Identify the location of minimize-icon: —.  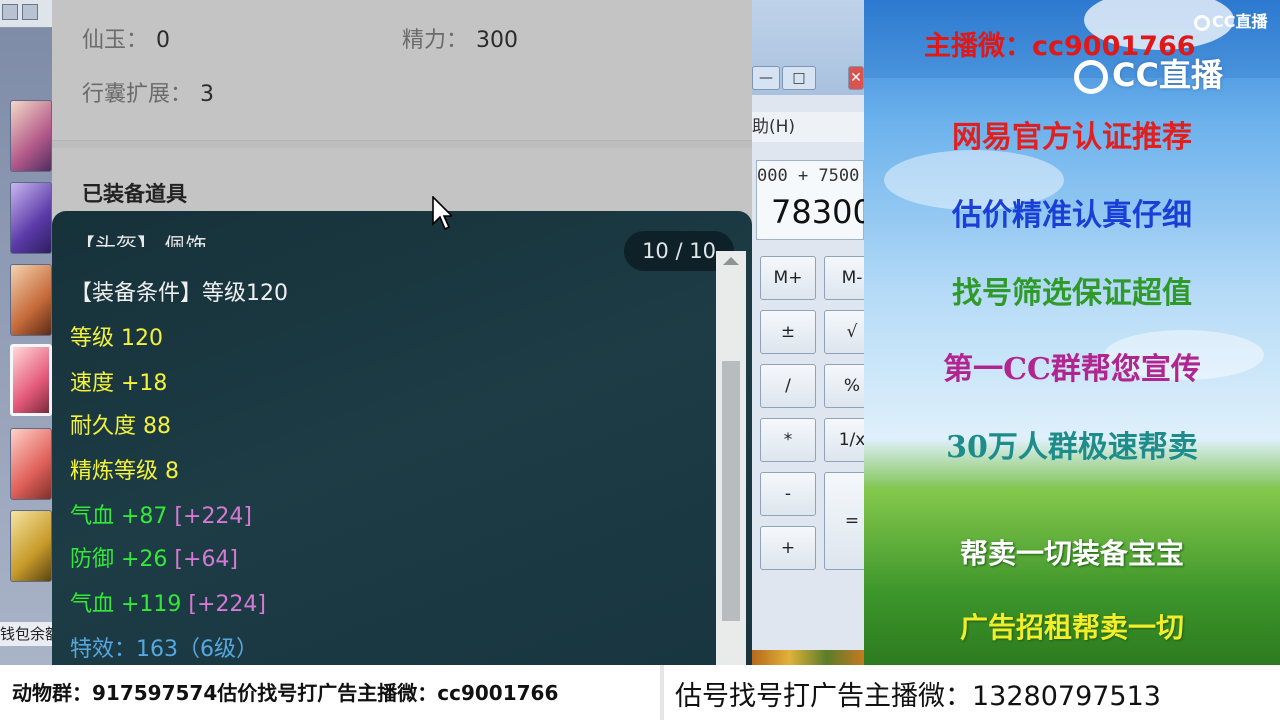
(766, 78).